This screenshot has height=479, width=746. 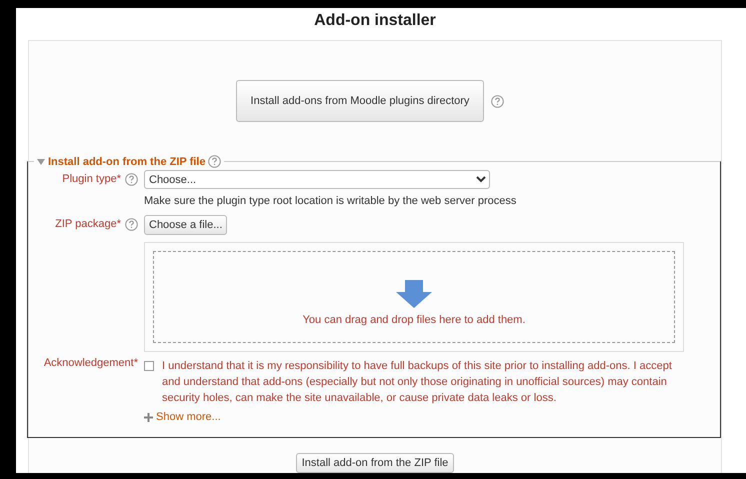 What do you see at coordinates (360, 101) in the screenshot?
I see `install-from-directory-button: Install add-ons from Moodle plugins directory` at bounding box center [360, 101].